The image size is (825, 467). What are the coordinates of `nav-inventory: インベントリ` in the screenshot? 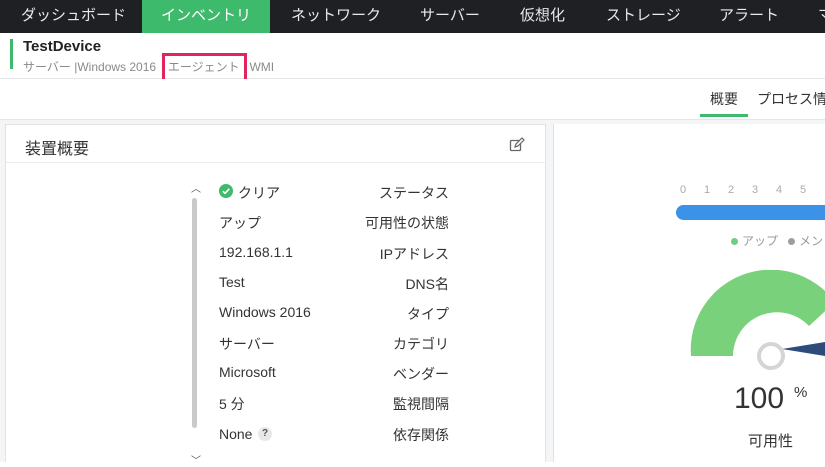 It's located at (206, 16).